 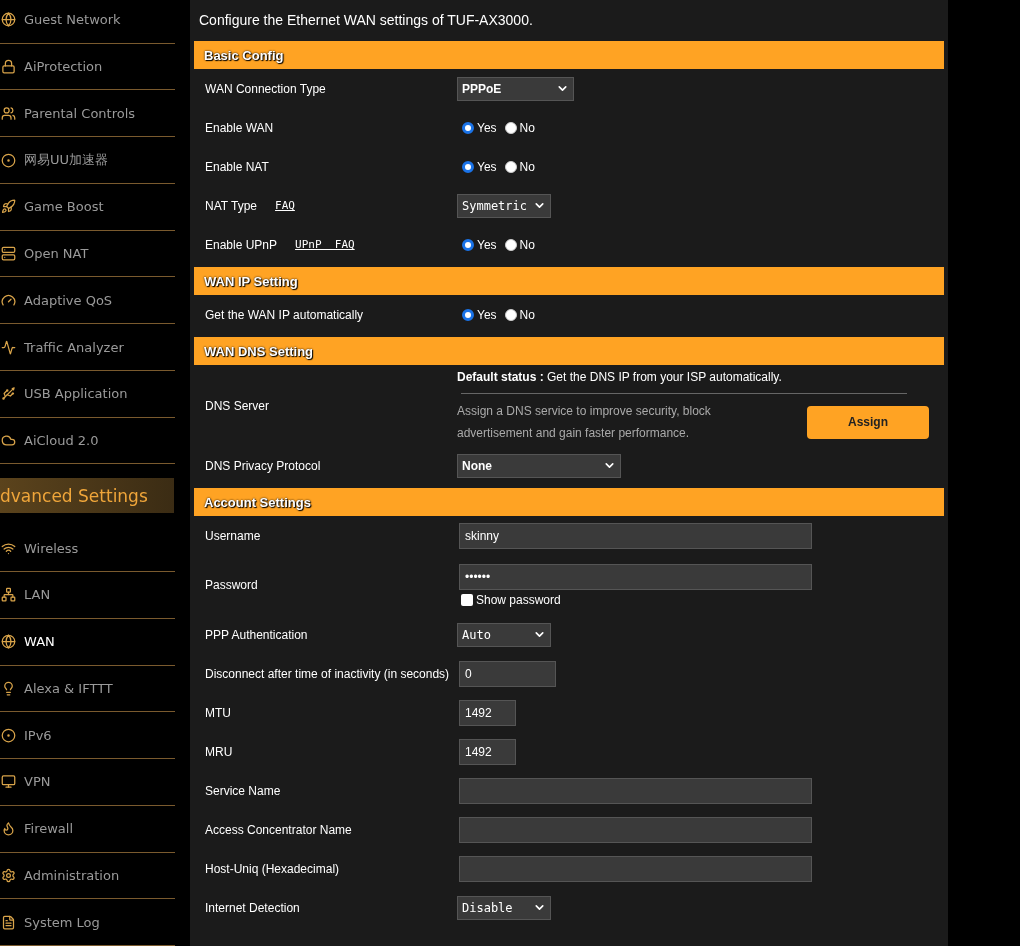 I want to click on sidebar-item: AiProtection, so click(x=87, y=67).